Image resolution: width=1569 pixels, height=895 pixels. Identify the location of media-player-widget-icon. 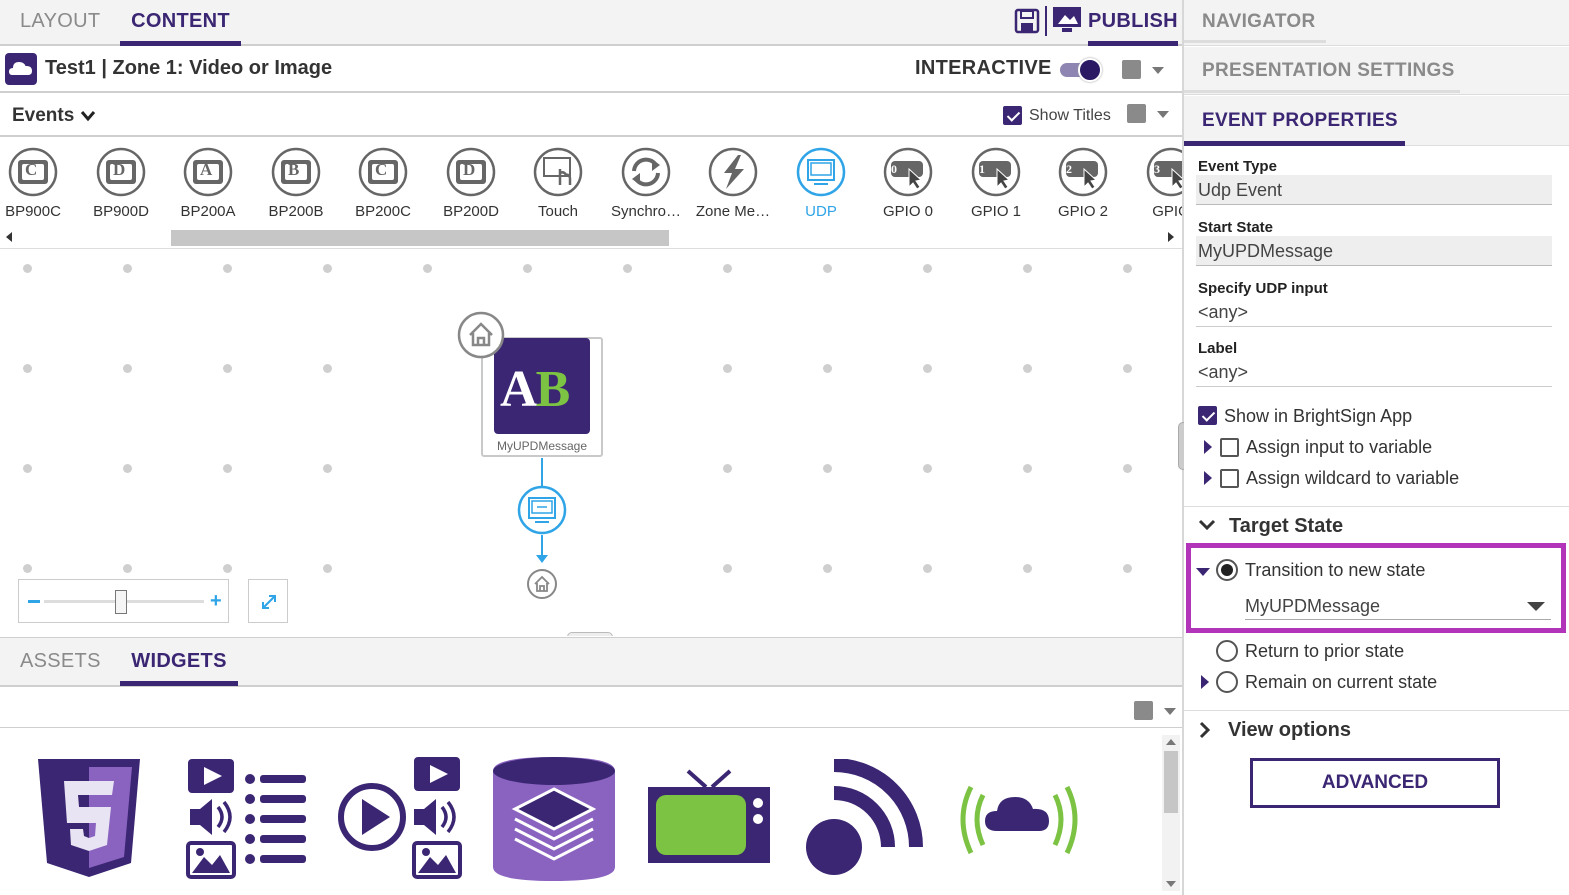
(400, 819).